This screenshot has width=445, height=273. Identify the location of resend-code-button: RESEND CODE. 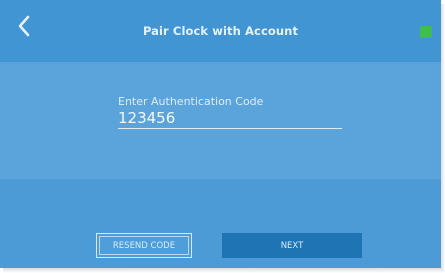
(144, 245).